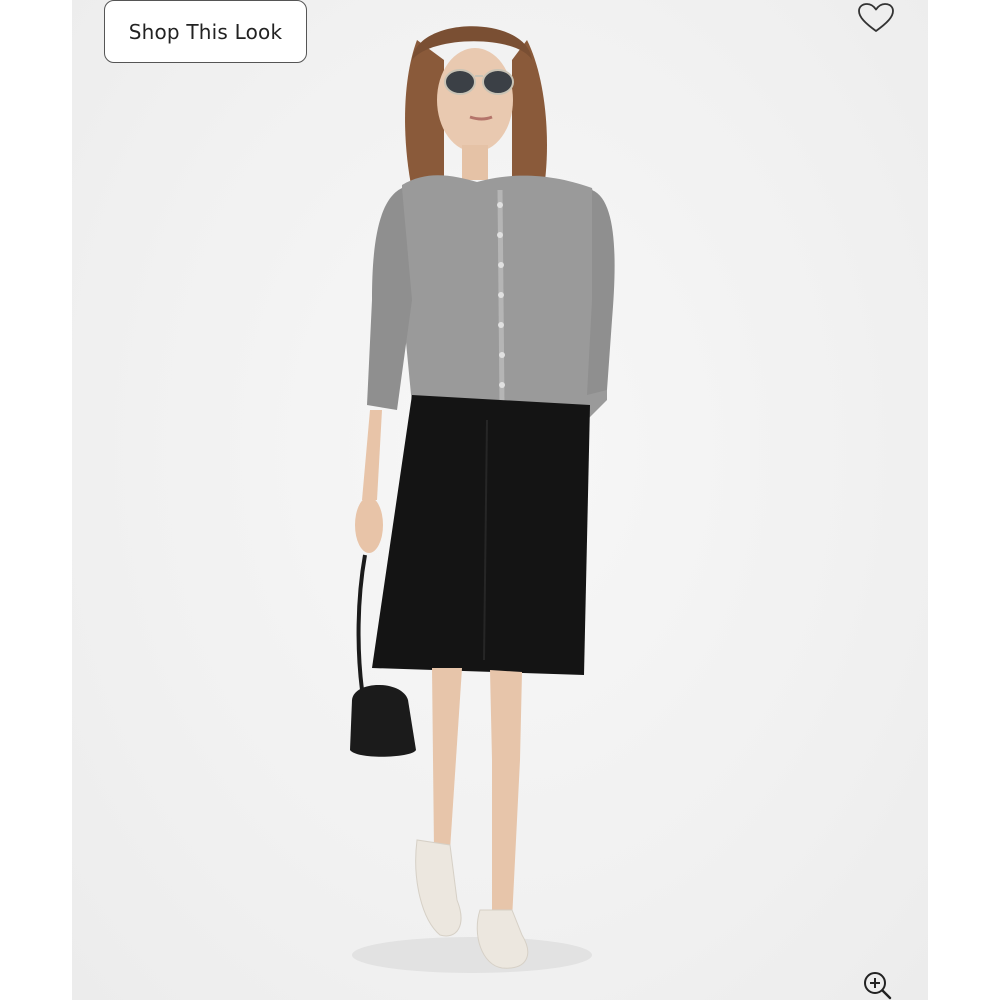 This screenshot has width=1000, height=1002. What do you see at coordinates (369, 525) in the screenshot?
I see `left-hand` at bounding box center [369, 525].